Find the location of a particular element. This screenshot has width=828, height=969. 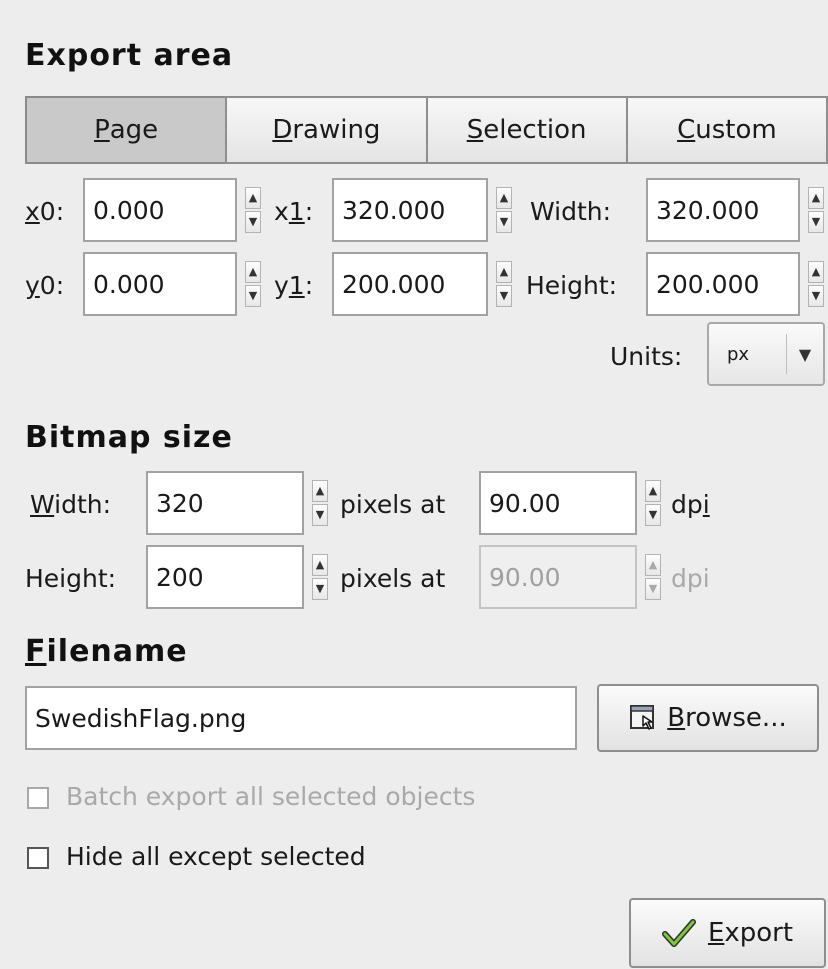

height-spinbox: 200.000 ▲ ▼ is located at coordinates (737, 284).